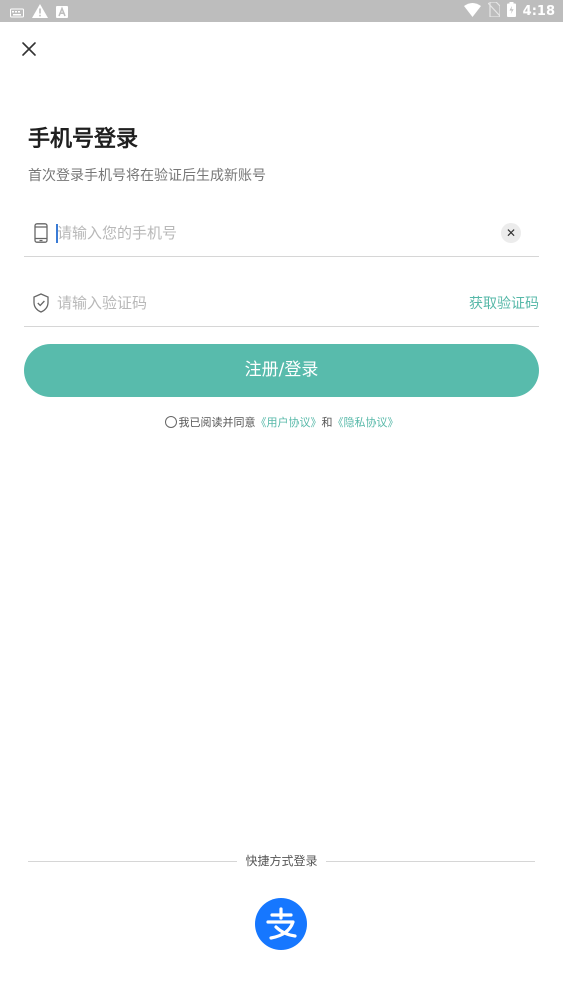 The height and width of the screenshot is (1002, 563). I want to click on no-sim-icon, so click(494, 11).